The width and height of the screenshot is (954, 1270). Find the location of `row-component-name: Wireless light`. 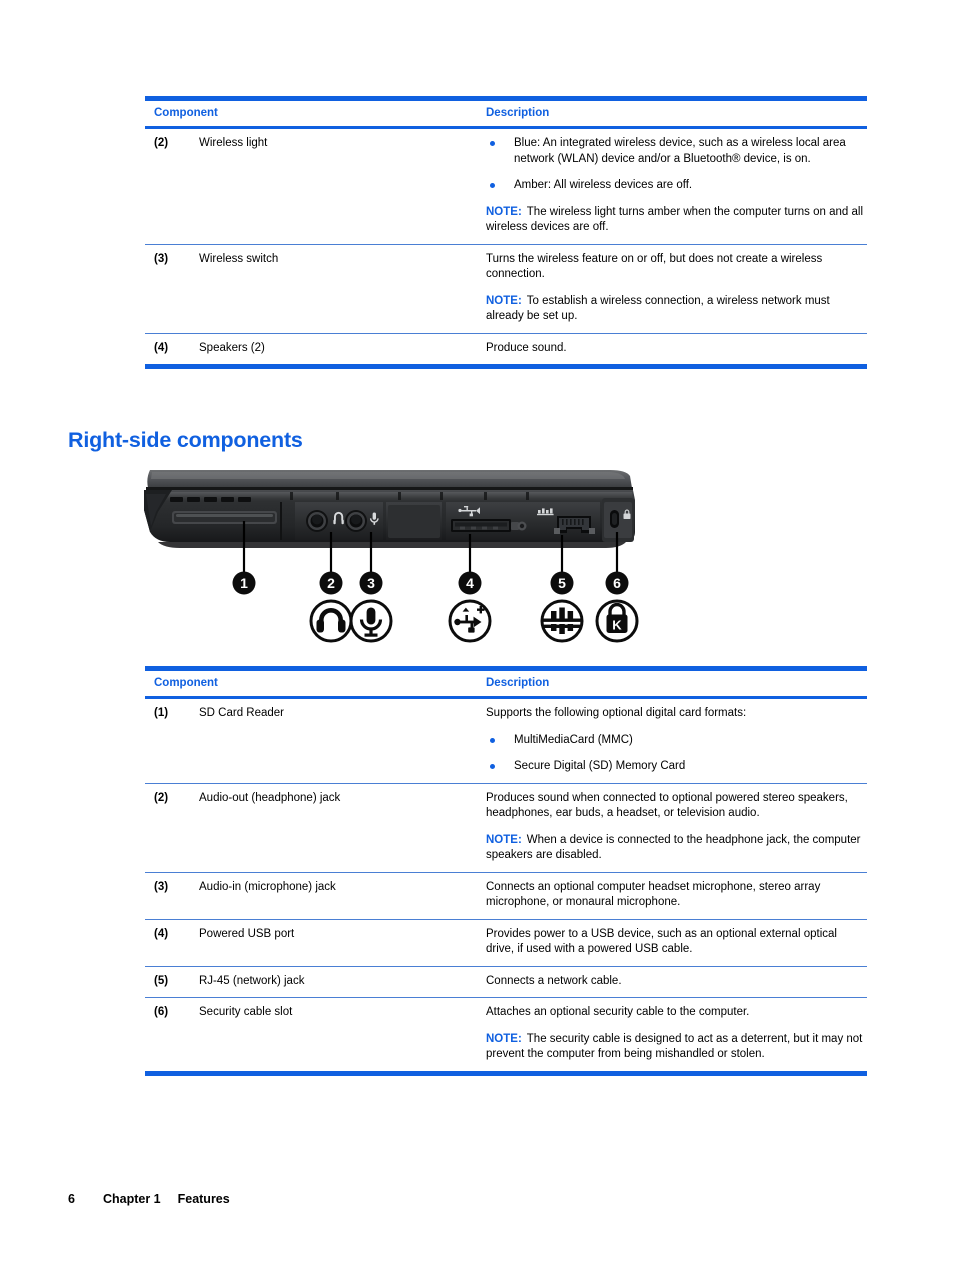

row-component-name: Wireless light is located at coordinates (233, 143).